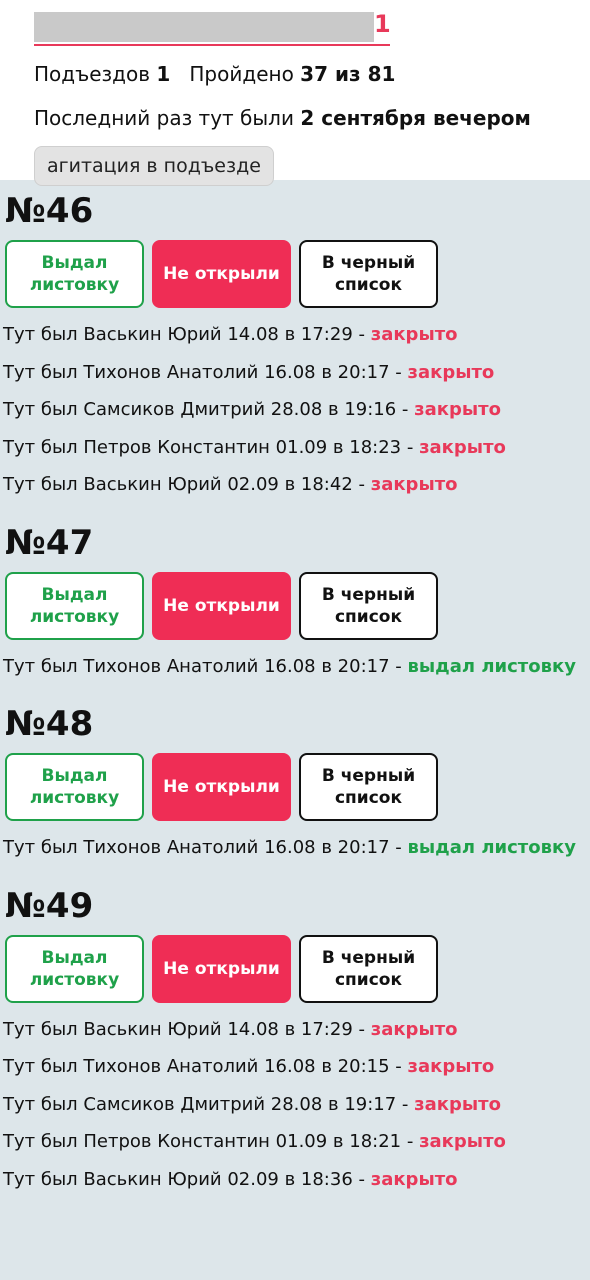  I want to click on passed-label: Пройдено, so click(241, 74).